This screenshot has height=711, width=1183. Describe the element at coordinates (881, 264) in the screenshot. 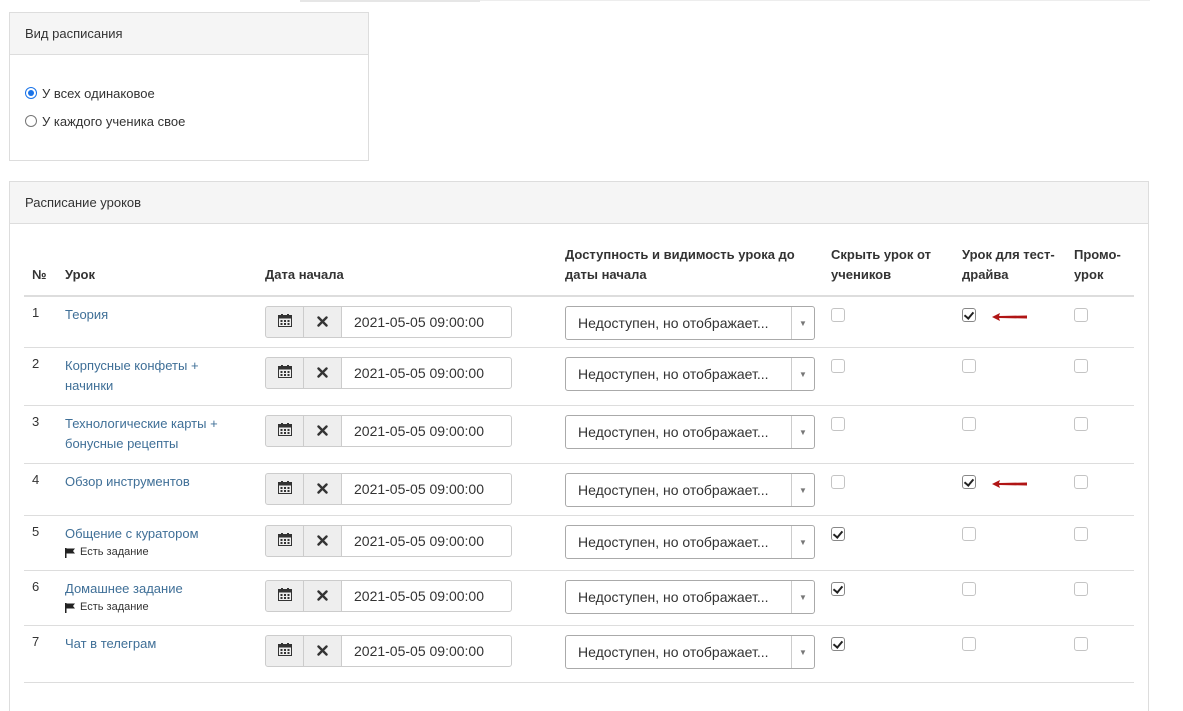

I see `col-hide: Скрыть урок от учеников` at that location.